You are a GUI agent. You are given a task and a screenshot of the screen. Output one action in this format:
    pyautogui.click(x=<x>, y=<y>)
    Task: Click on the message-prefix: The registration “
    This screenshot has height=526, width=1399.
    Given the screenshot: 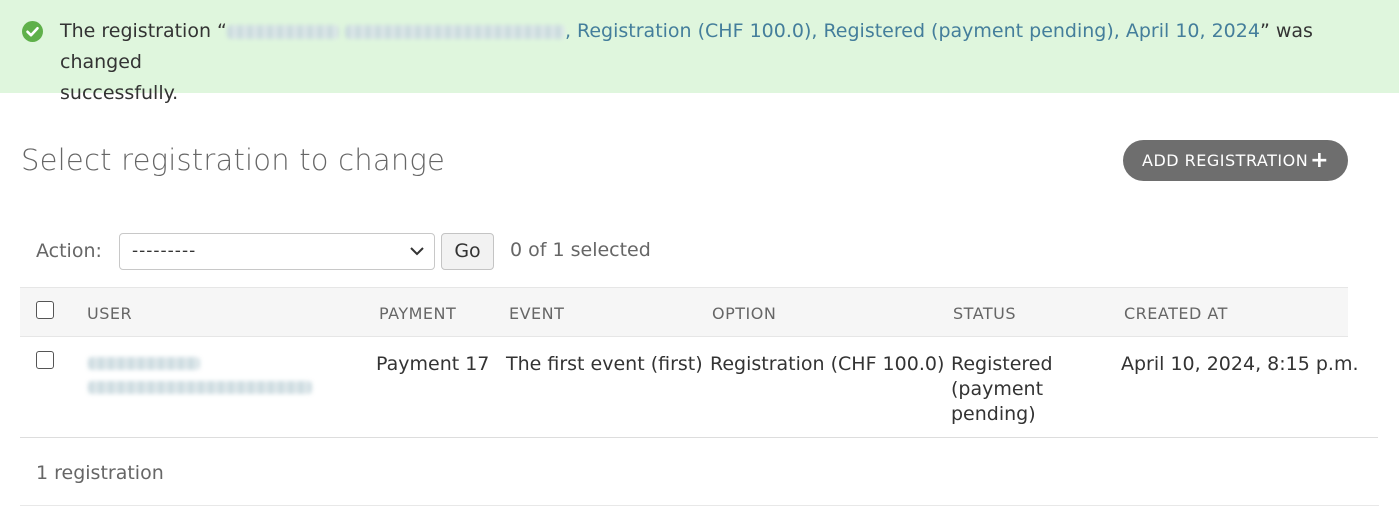 What is the action you would take?
    pyautogui.click(x=143, y=31)
    